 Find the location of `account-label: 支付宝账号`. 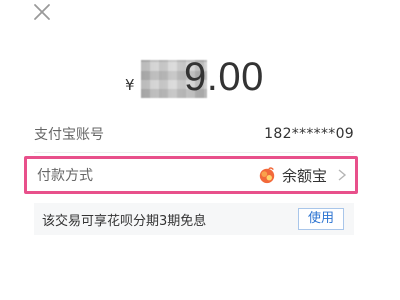

account-label: 支付宝账号 is located at coordinates (69, 135).